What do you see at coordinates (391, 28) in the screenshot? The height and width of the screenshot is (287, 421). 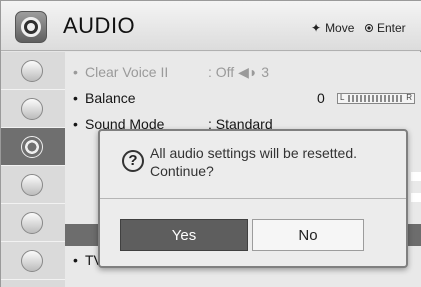 I see `enter-hint-label: Enter` at bounding box center [391, 28].